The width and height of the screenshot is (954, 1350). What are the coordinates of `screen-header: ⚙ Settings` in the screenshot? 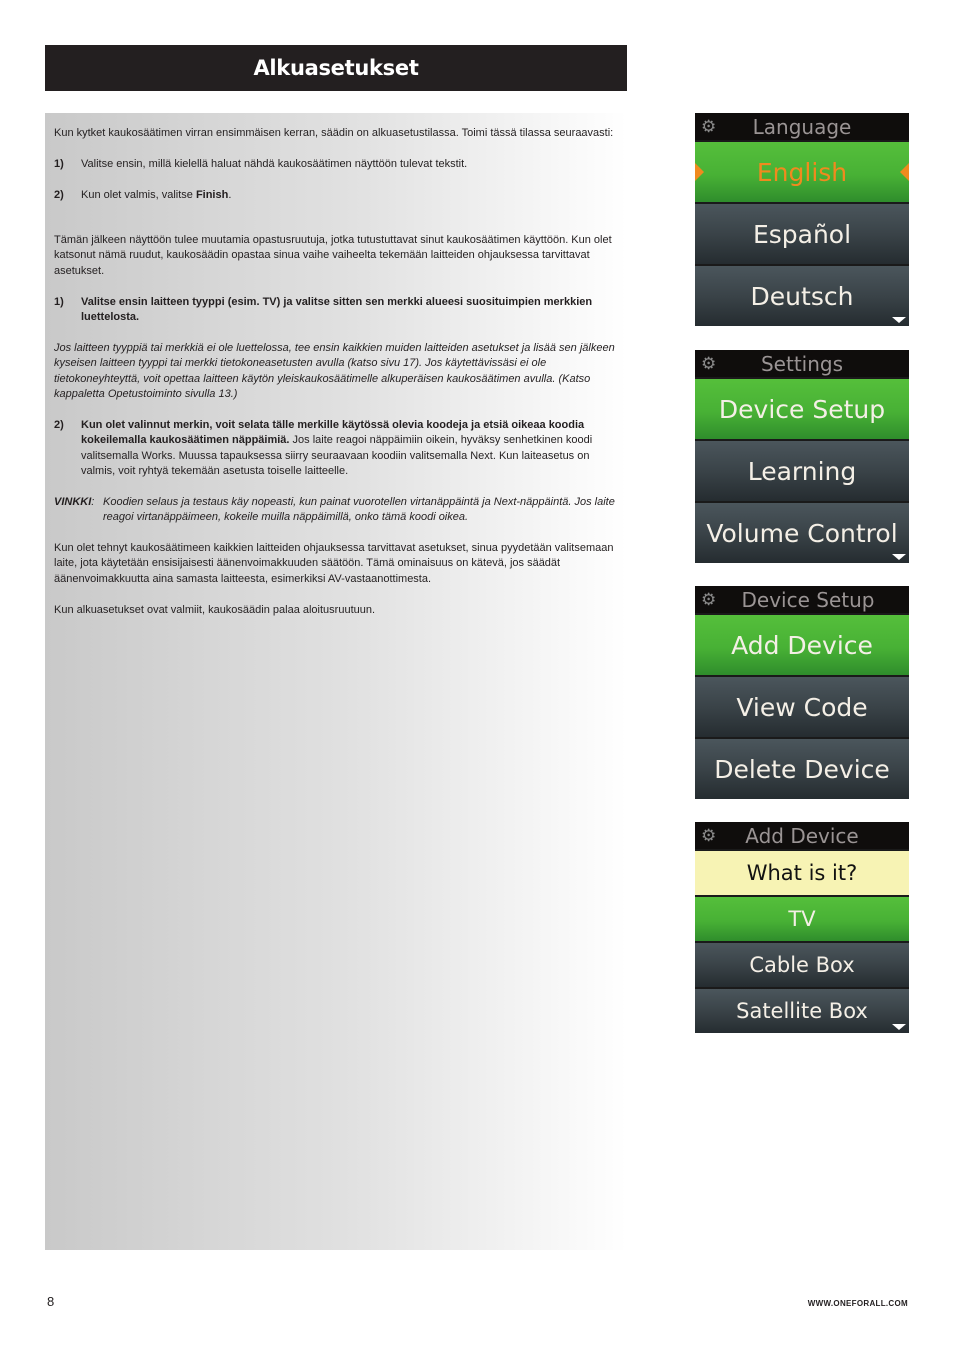 It's located at (802, 363).